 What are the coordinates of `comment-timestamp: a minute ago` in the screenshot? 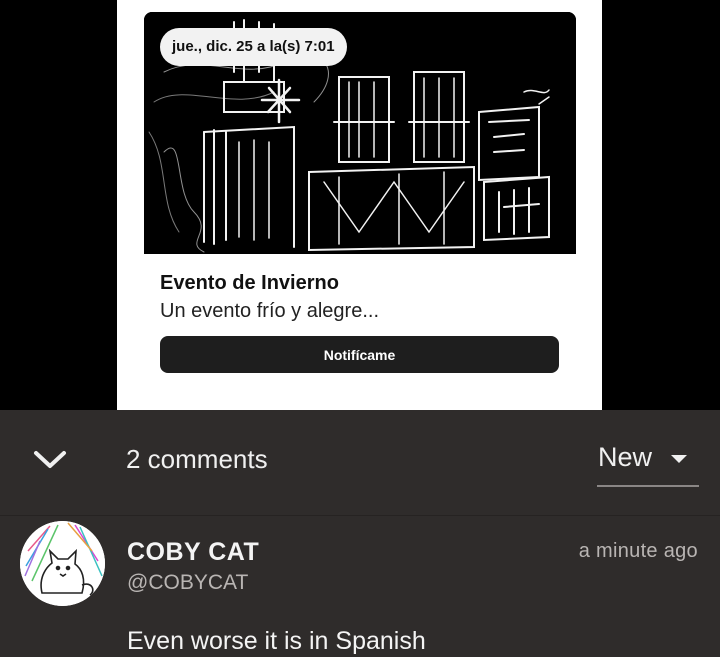 It's located at (638, 551).